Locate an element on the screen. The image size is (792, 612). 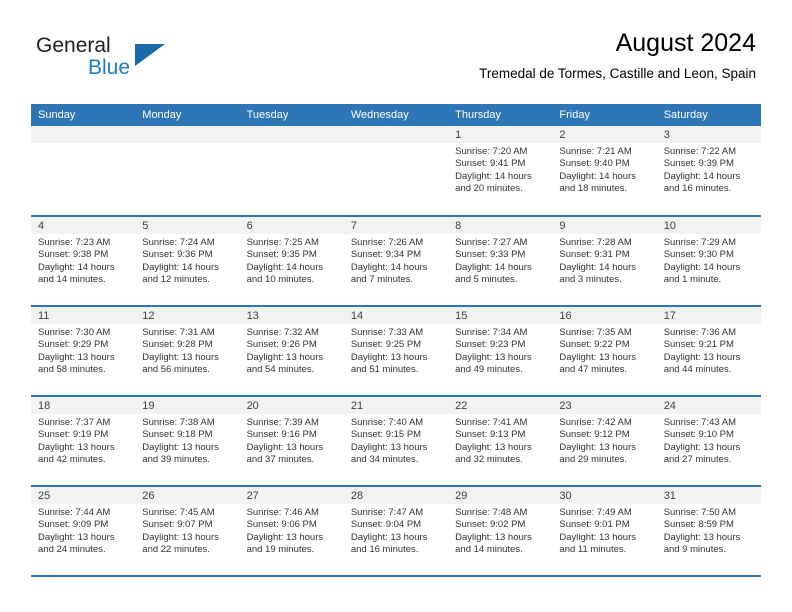
day-detail-line: and 12 minutes. is located at coordinates (176, 280).